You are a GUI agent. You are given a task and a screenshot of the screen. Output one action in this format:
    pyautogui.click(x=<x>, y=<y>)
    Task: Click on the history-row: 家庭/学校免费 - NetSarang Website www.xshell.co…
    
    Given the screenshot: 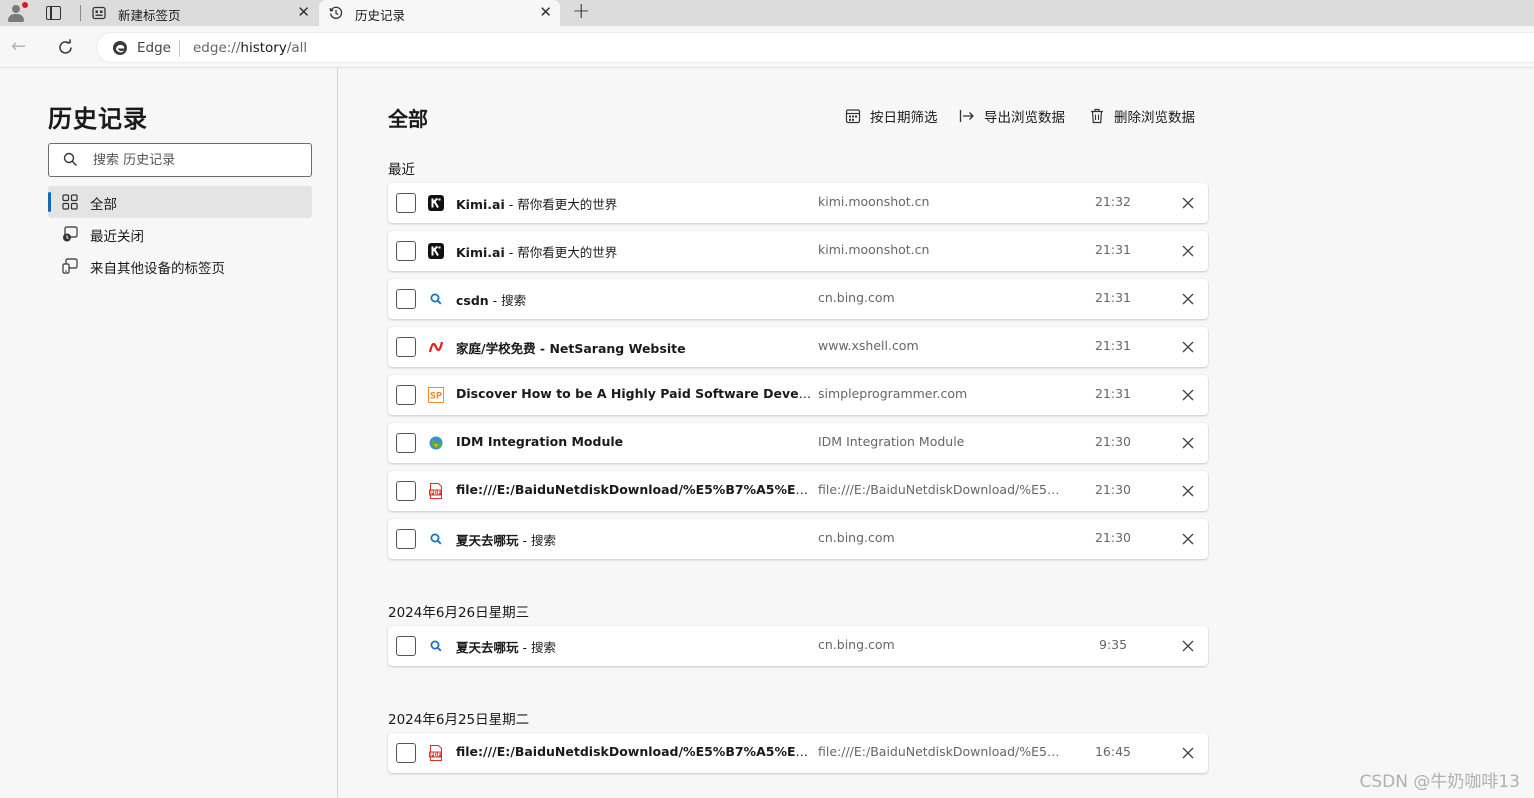 What is the action you would take?
    pyautogui.click(x=798, y=347)
    